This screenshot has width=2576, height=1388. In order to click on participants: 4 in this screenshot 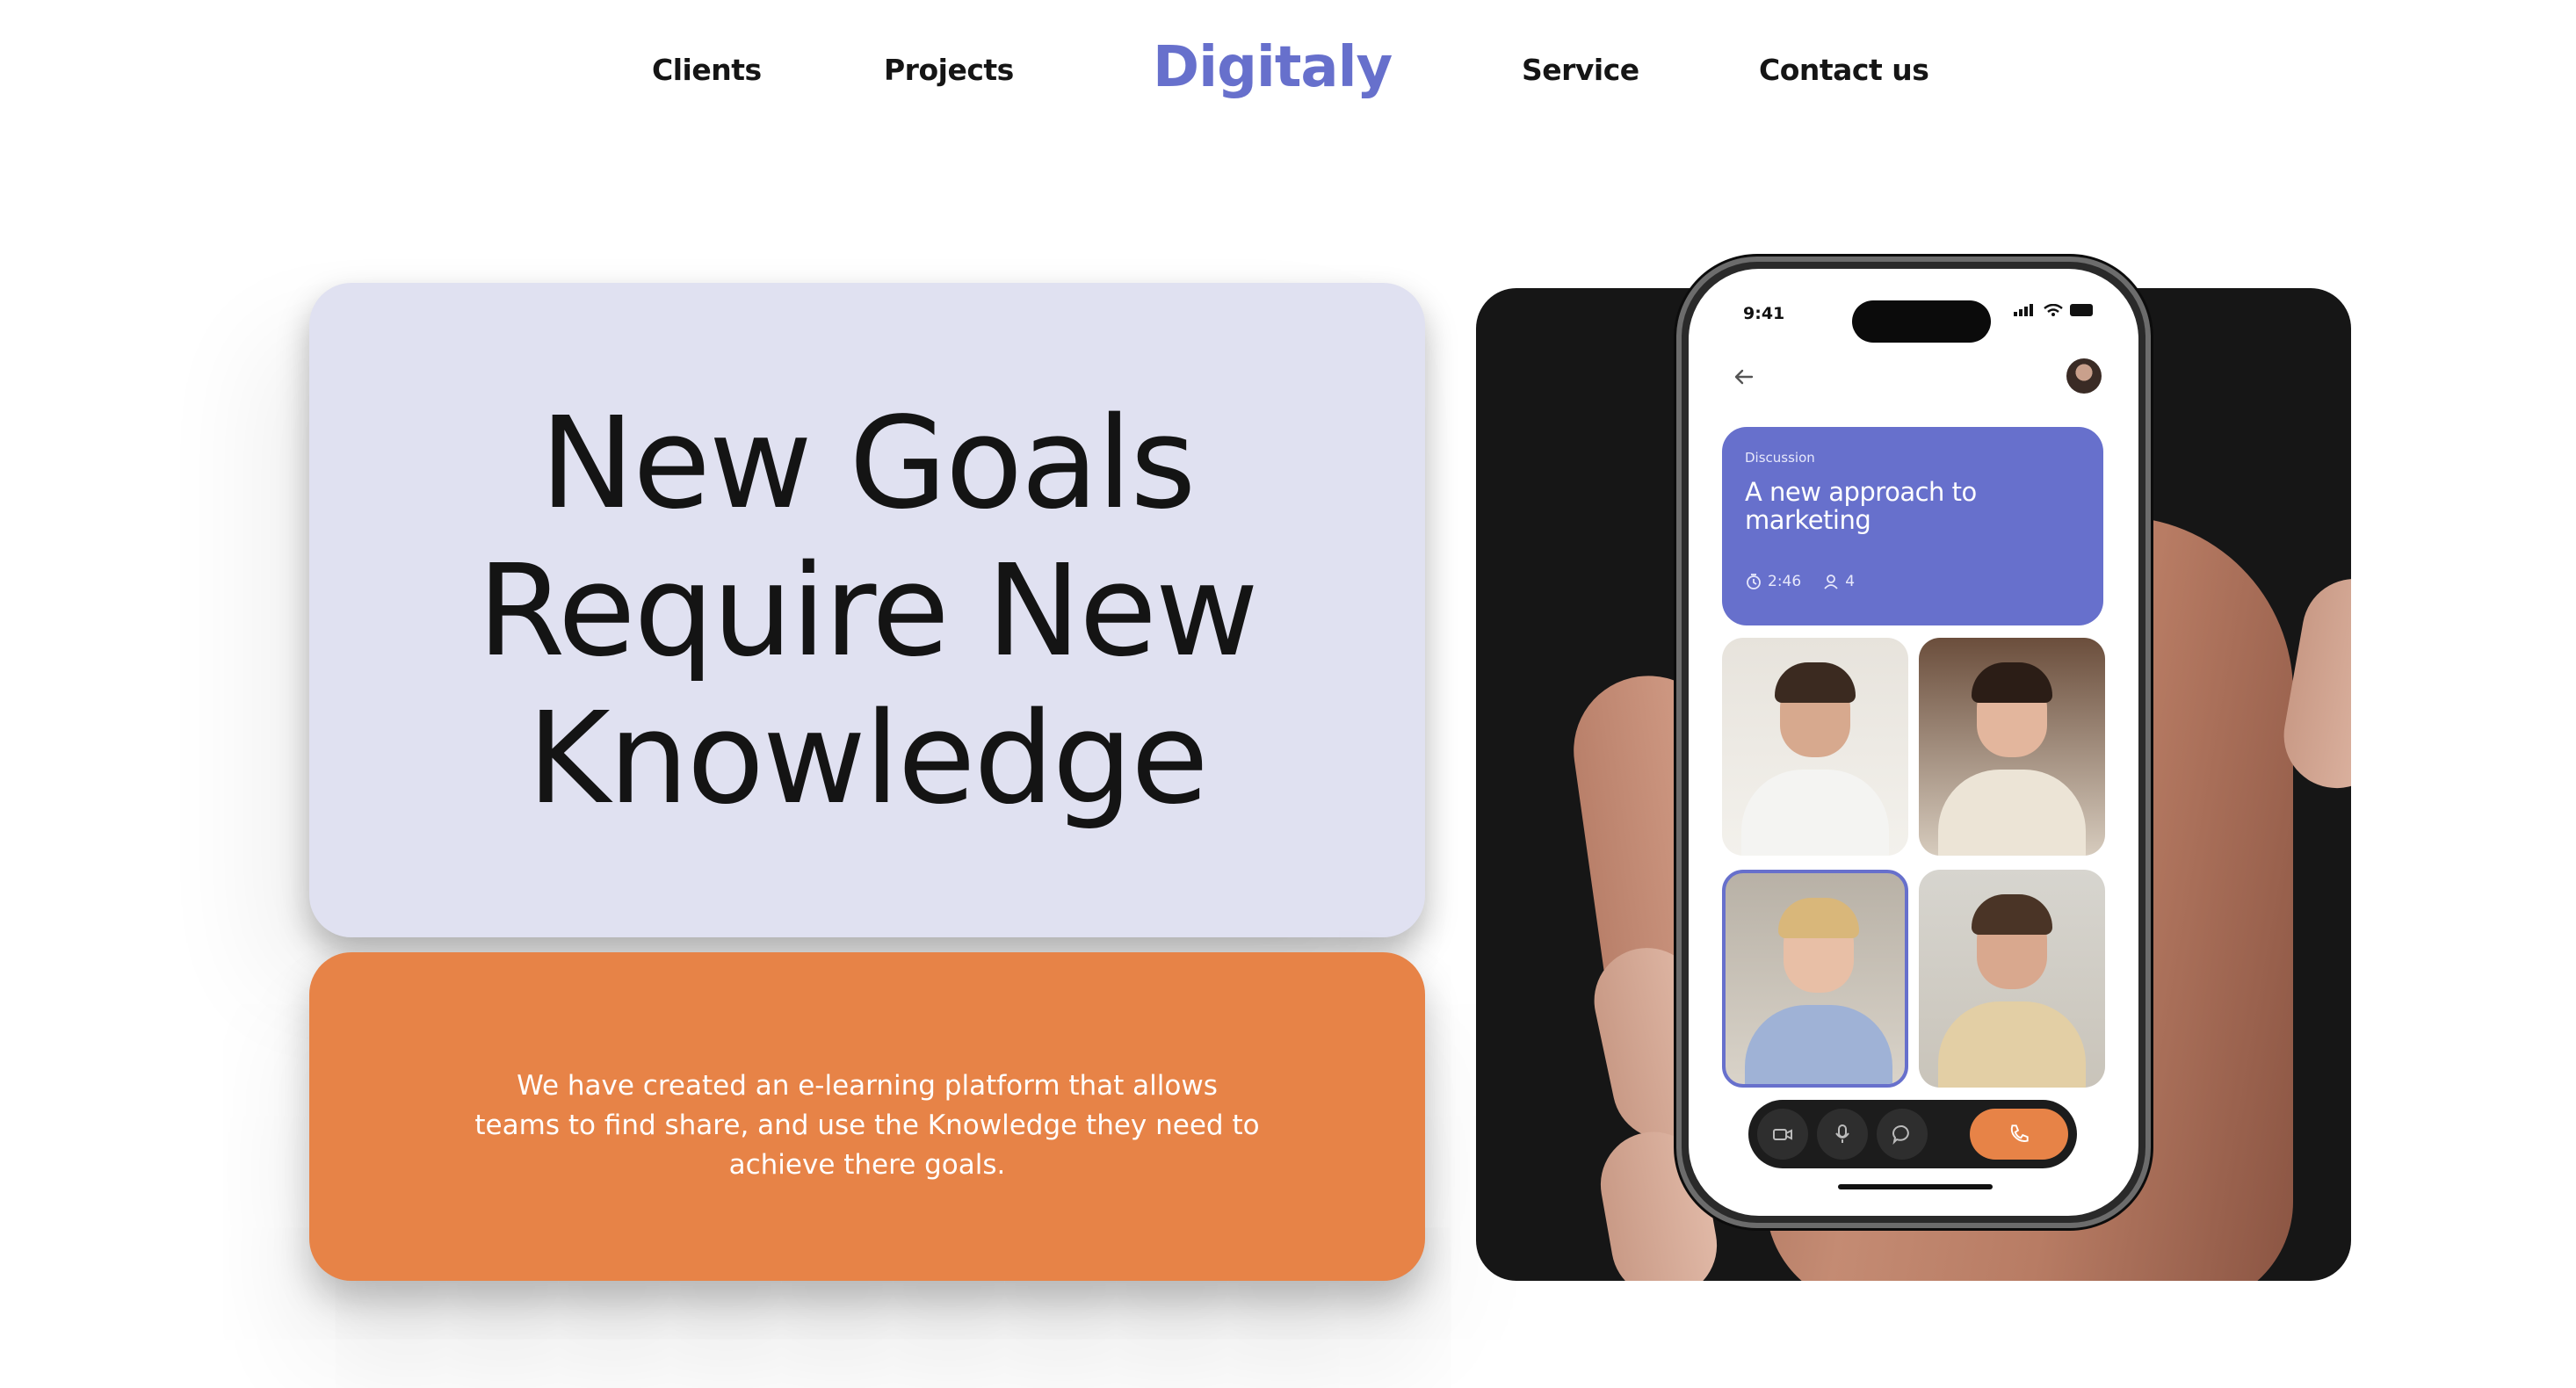, I will do `click(1838, 581)`.